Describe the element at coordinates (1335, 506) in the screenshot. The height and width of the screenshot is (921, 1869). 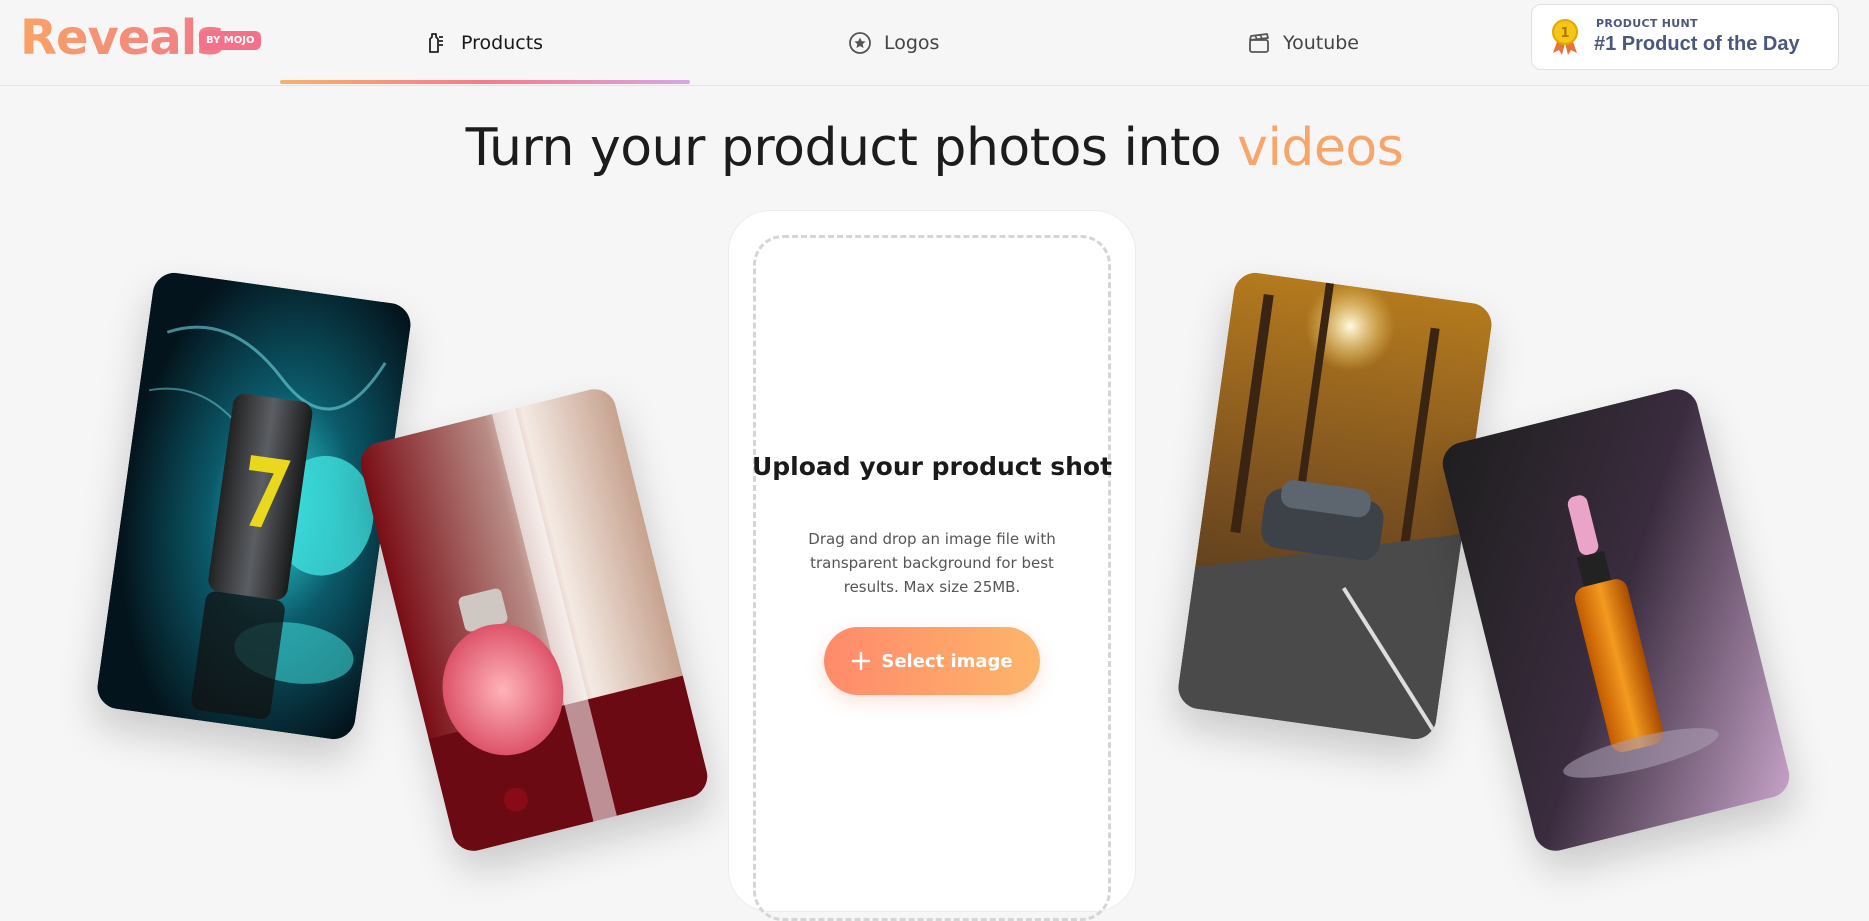
I see `showcase-car-photo` at that location.